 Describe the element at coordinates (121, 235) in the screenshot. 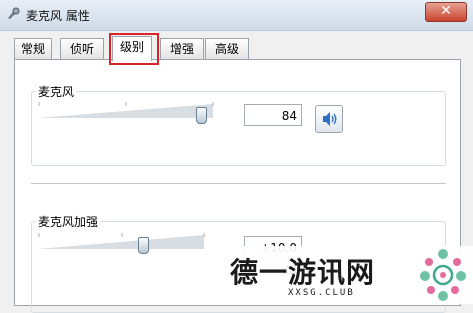

I see `boost-slider-ticks` at that location.